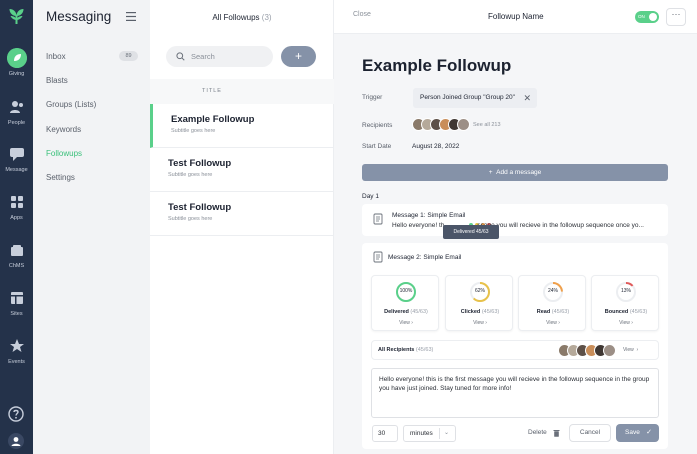 This screenshot has width=697, height=454. What do you see at coordinates (385, 433) in the screenshot?
I see `delay-value-input: 30` at bounding box center [385, 433].